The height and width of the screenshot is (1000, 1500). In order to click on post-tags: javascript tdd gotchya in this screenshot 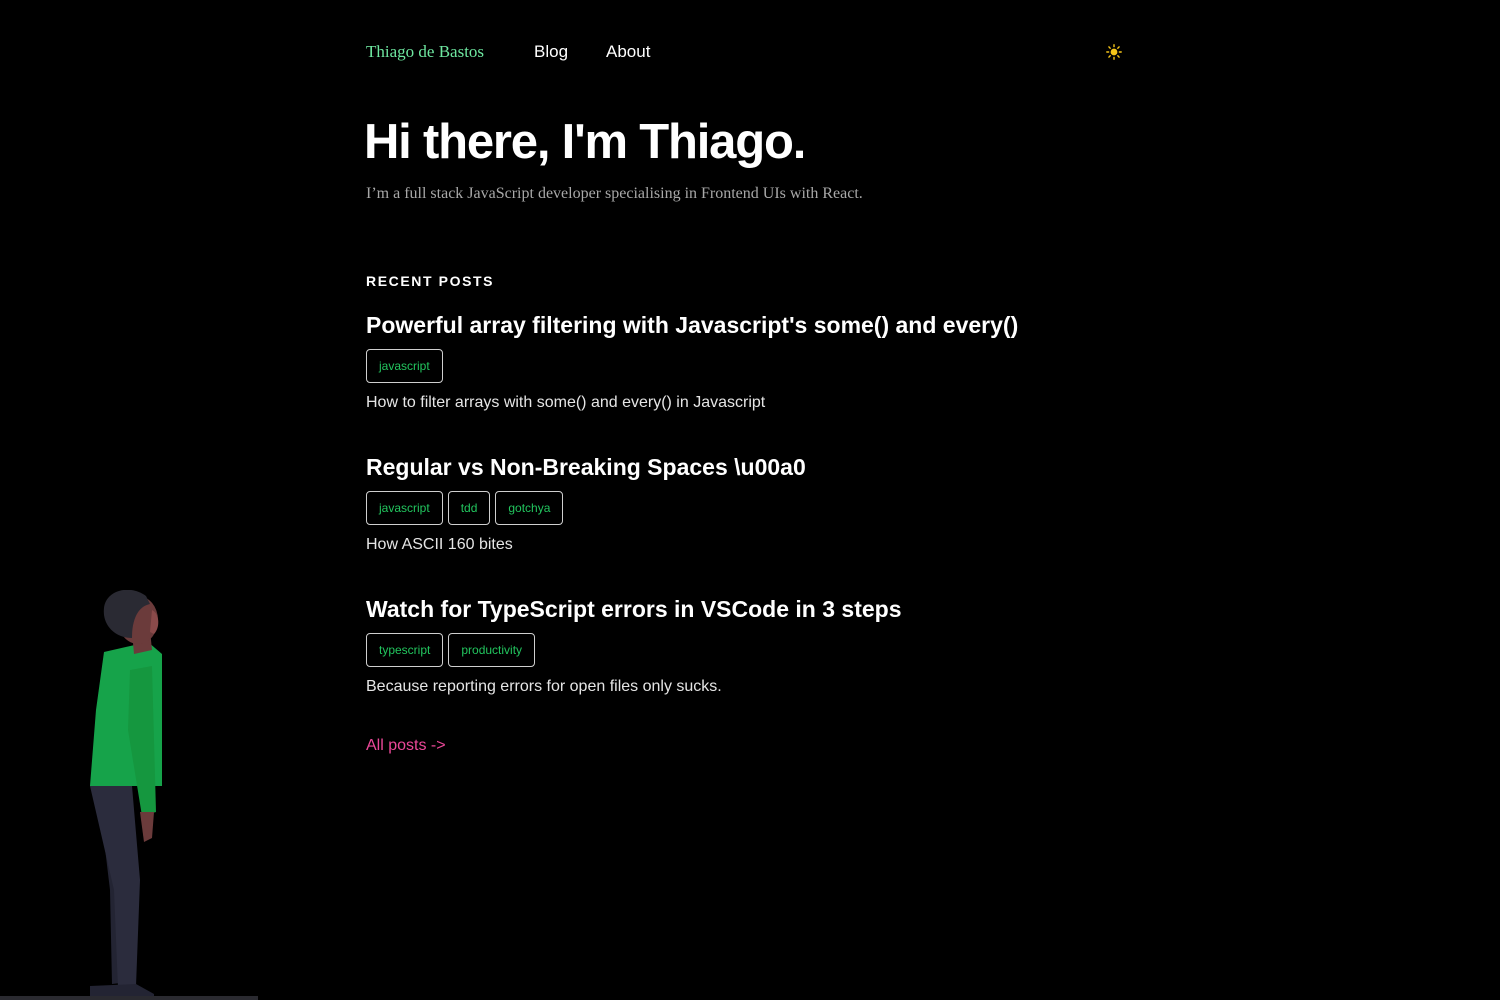, I will do `click(746, 508)`.